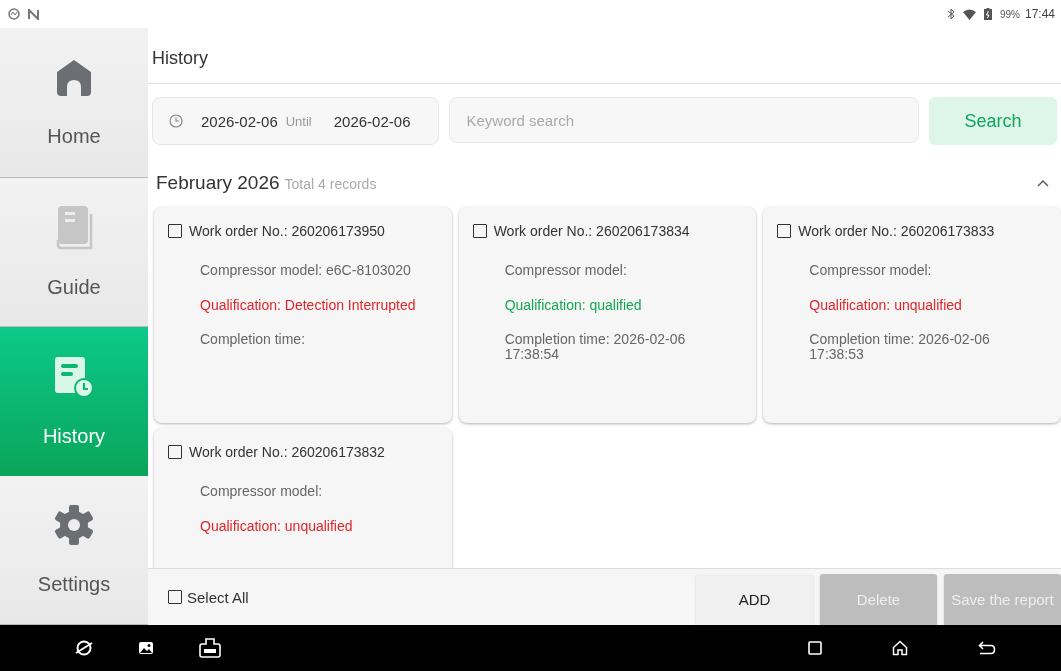 This screenshot has height=671, width=1061. I want to click on sidebar-item: Guide, so click(74, 252).